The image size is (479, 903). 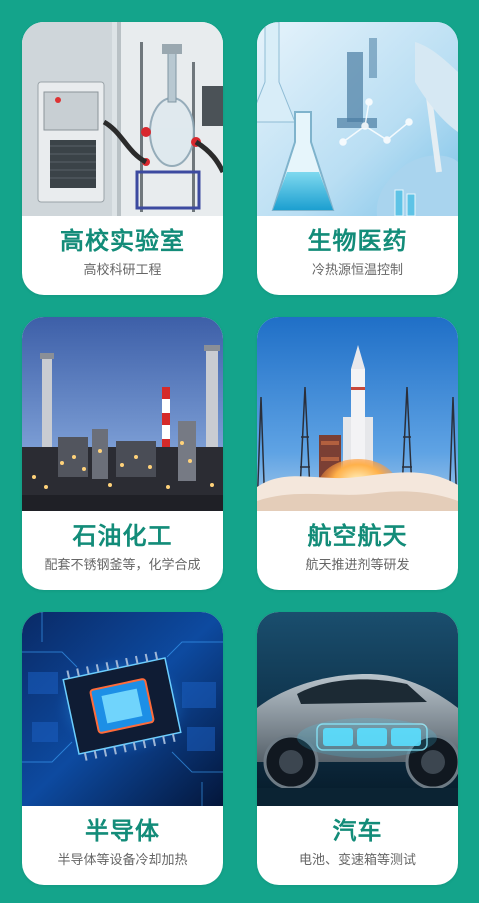 What do you see at coordinates (357, 709) in the screenshot?
I see `electric-car-photo` at bounding box center [357, 709].